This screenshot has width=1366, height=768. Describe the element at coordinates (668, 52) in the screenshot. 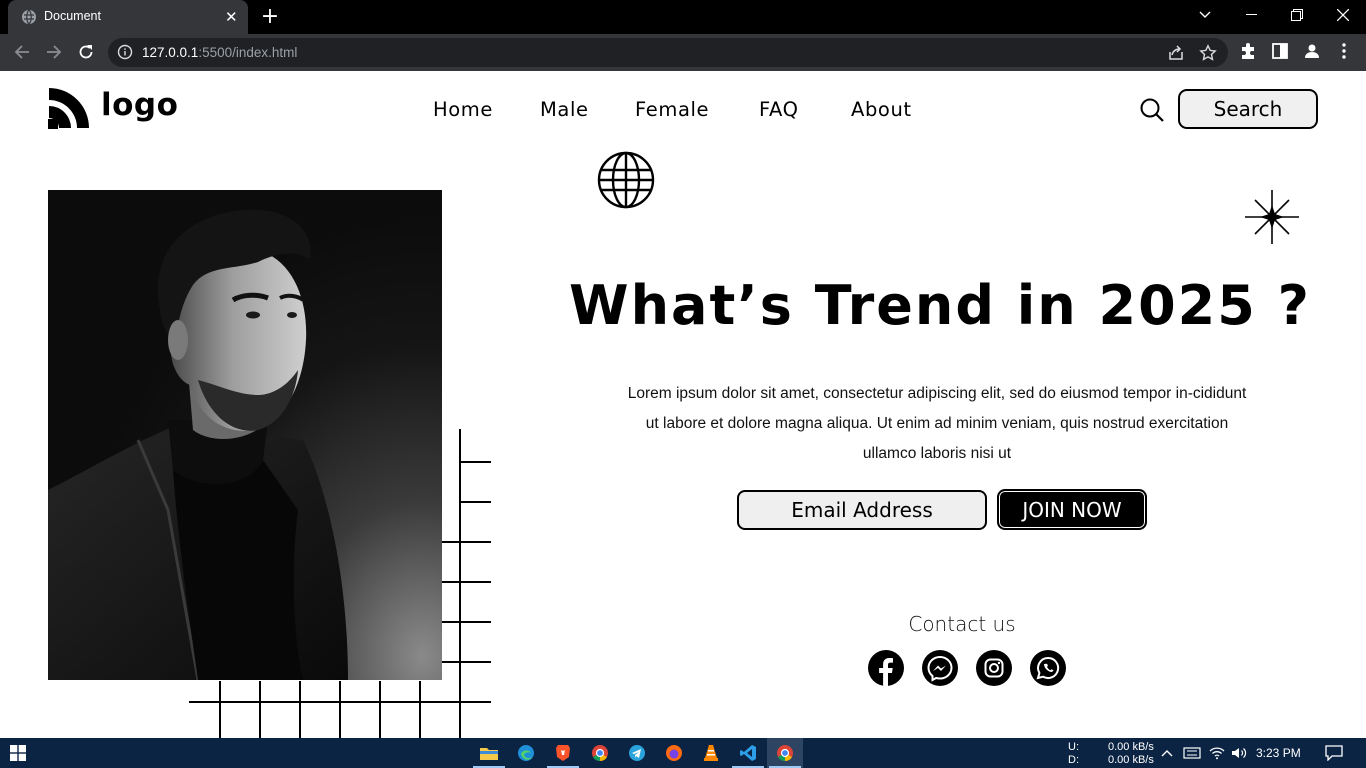

I see `address-bar: 127.0.0.1:5500/index.html` at that location.